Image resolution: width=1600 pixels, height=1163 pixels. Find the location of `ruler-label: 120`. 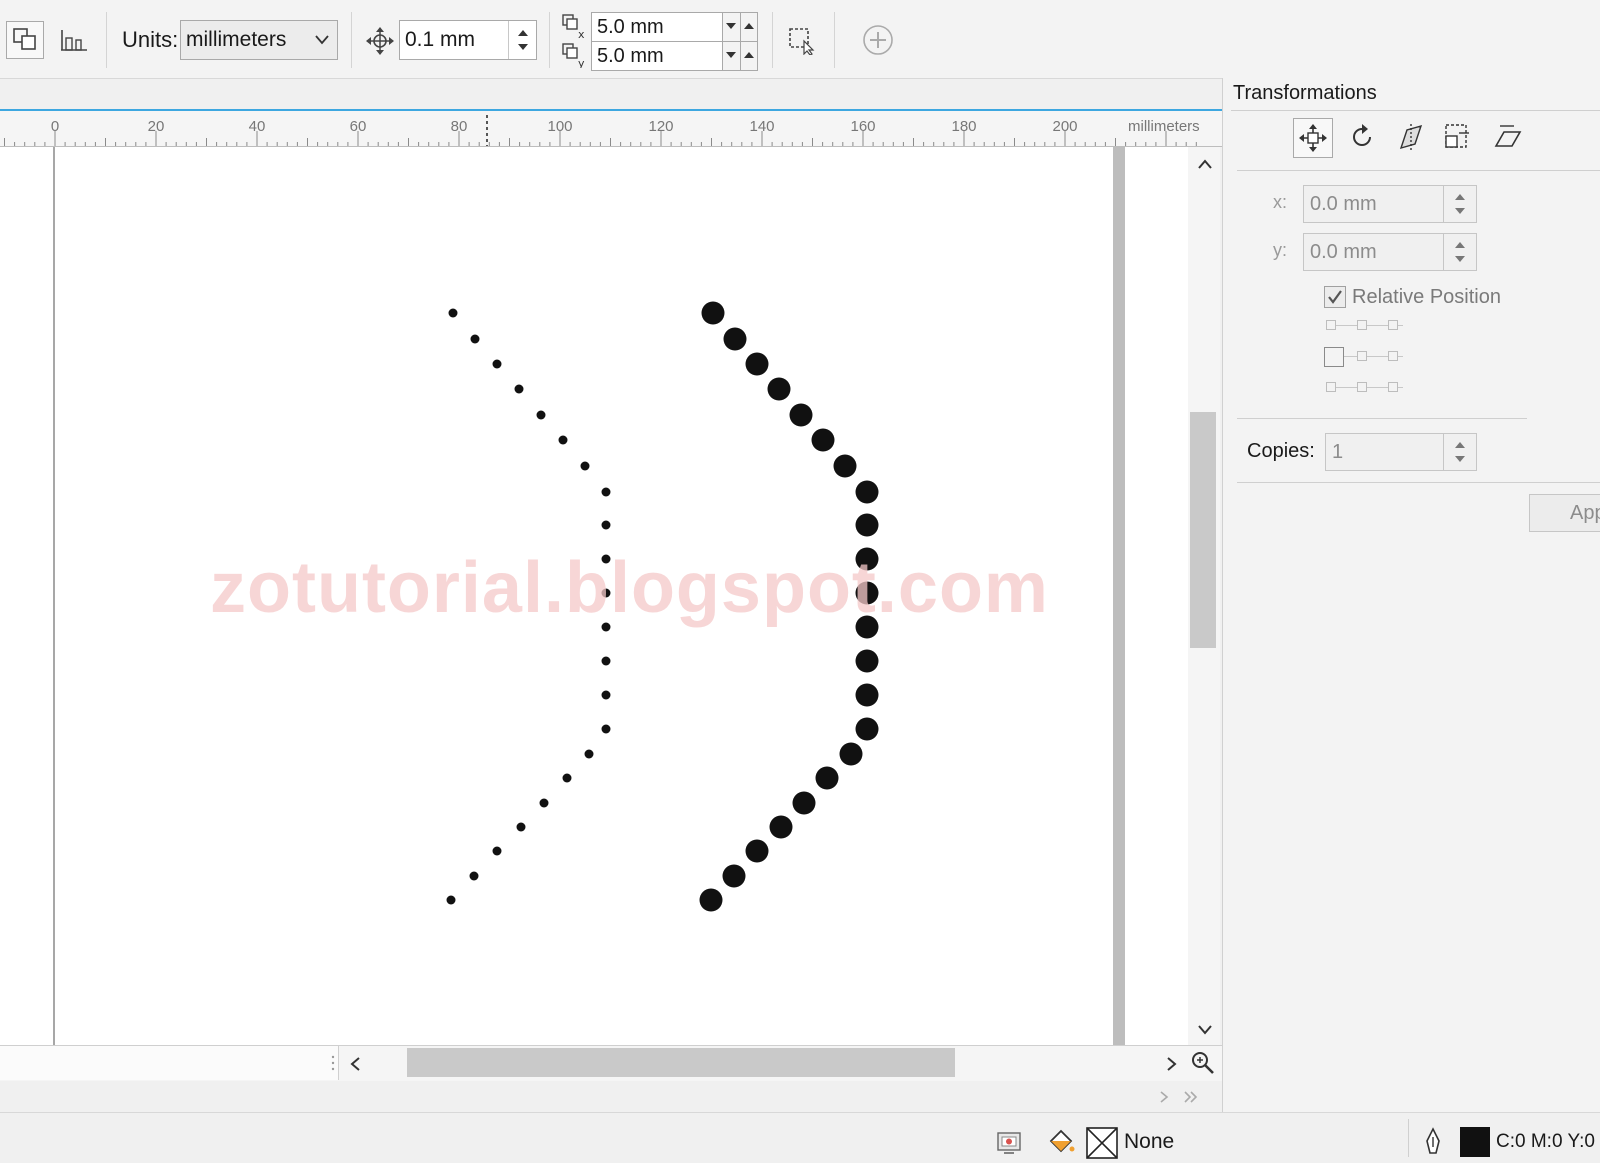

ruler-label: 120 is located at coordinates (661, 126).